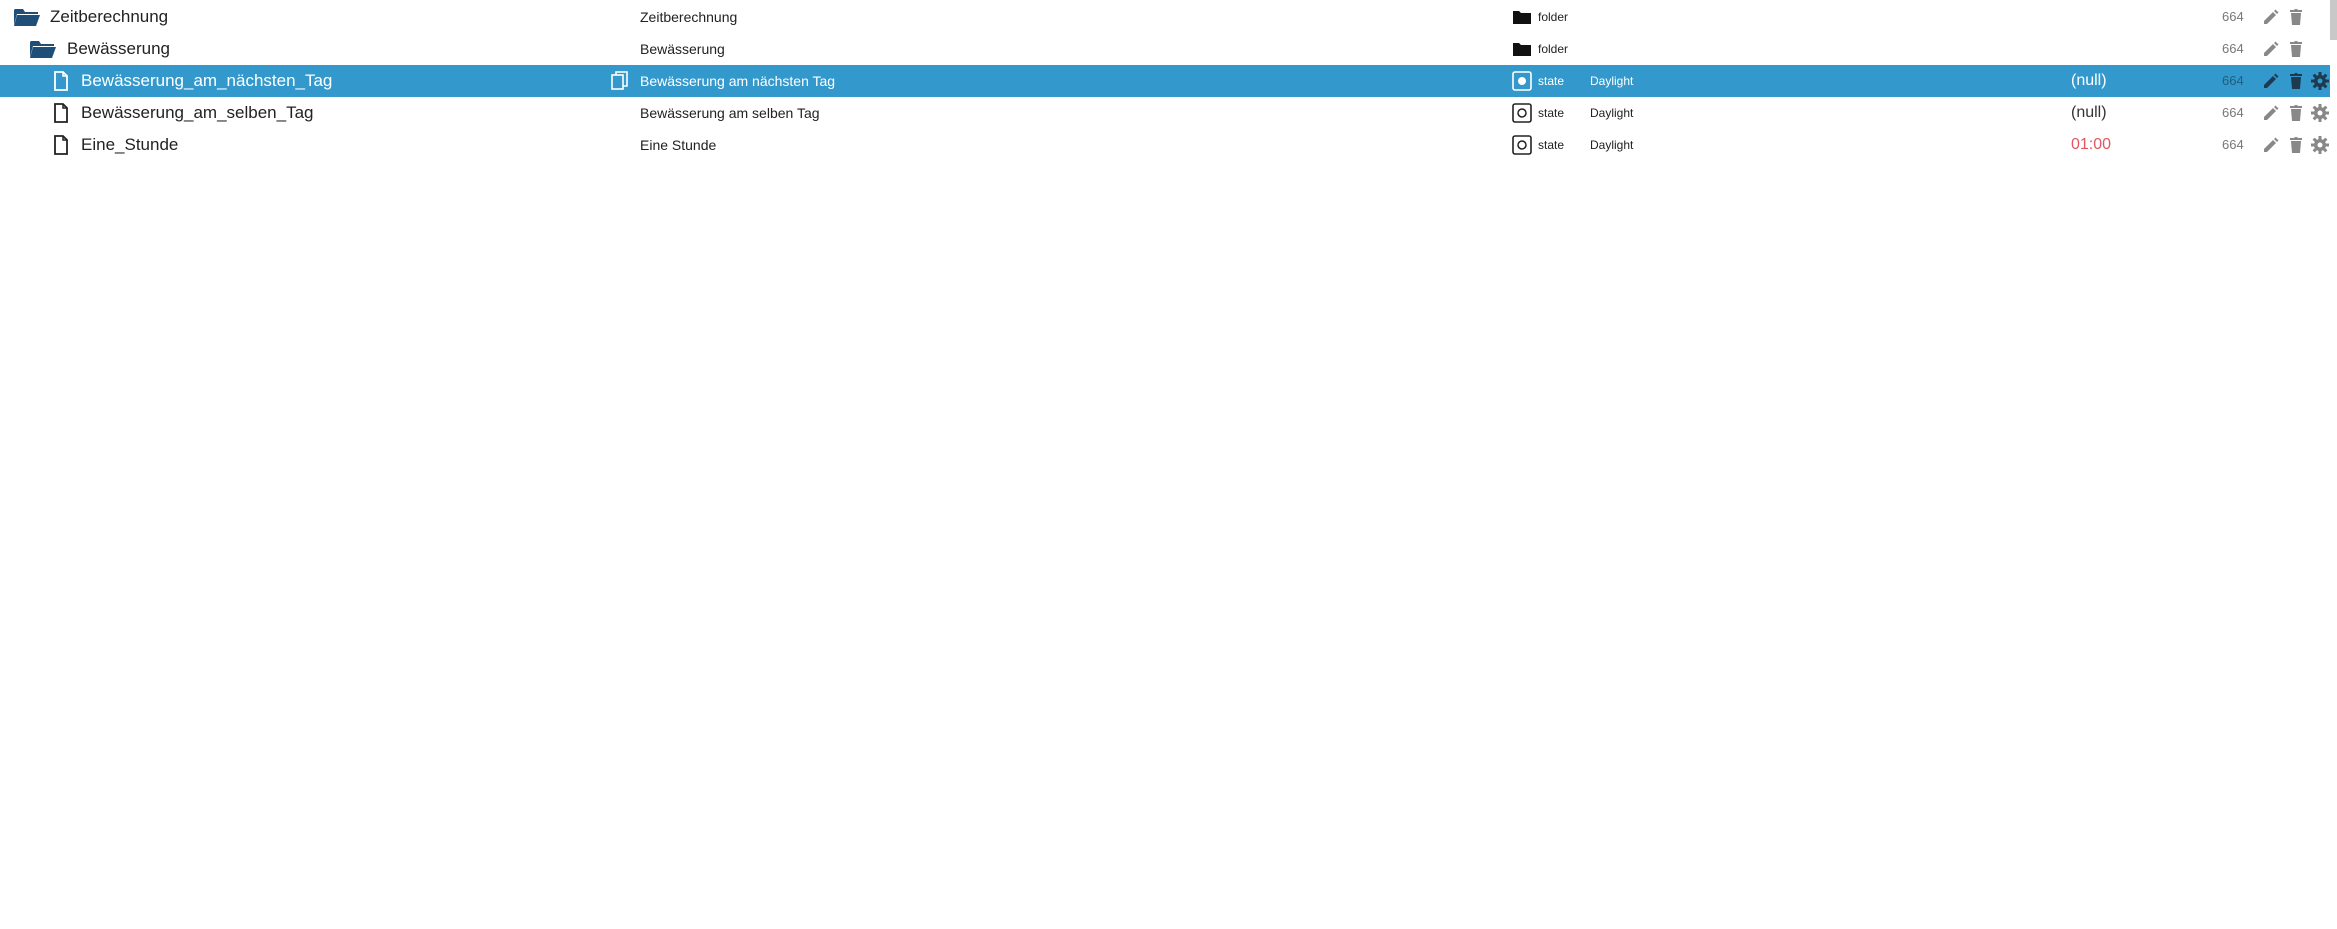  What do you see at coordinates (1165, 17) in the screenshot?
I see `tree-row: Zeitberechnung Zeitberechnung folder 664` at bounding box center [1165, 17].